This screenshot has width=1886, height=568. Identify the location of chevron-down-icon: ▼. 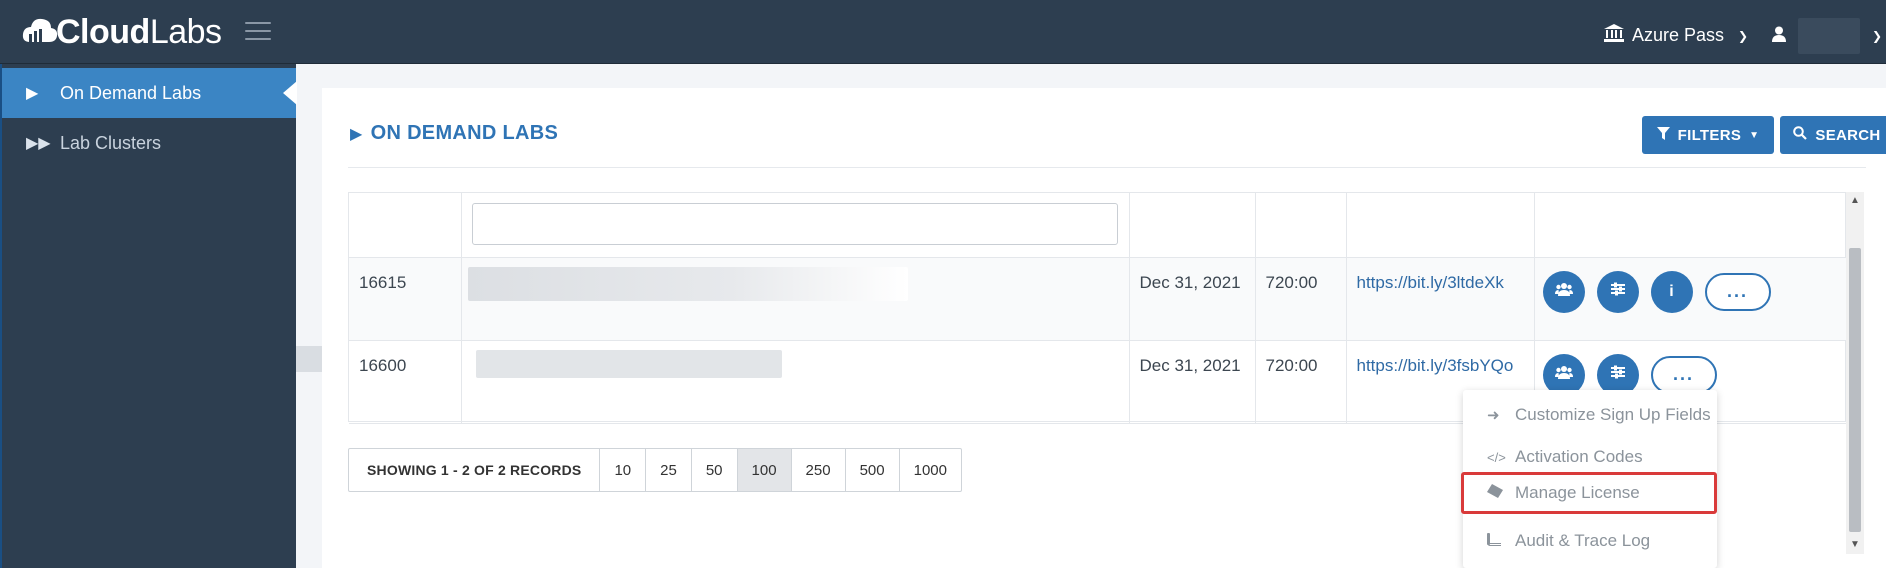
(1754, 135).